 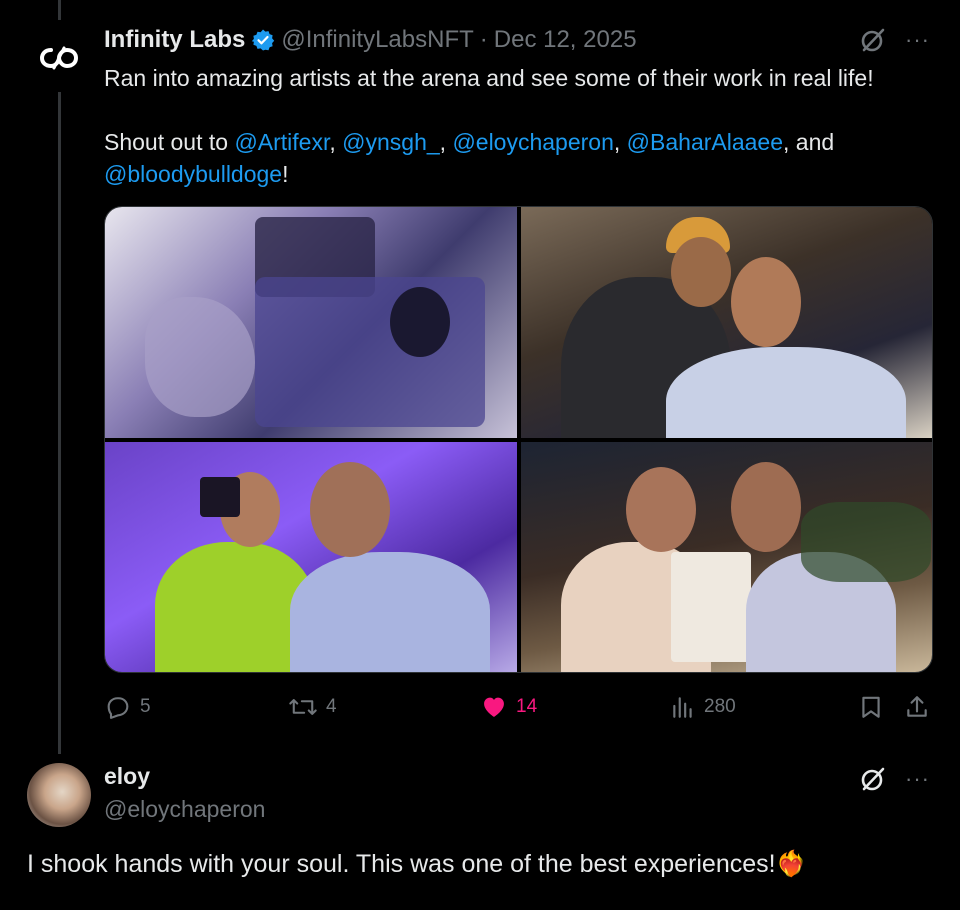 What do you see at coordinates (127, 776) in the screenshot?
I see `reply-author-name: eloy` at bounding box center [127, 776].